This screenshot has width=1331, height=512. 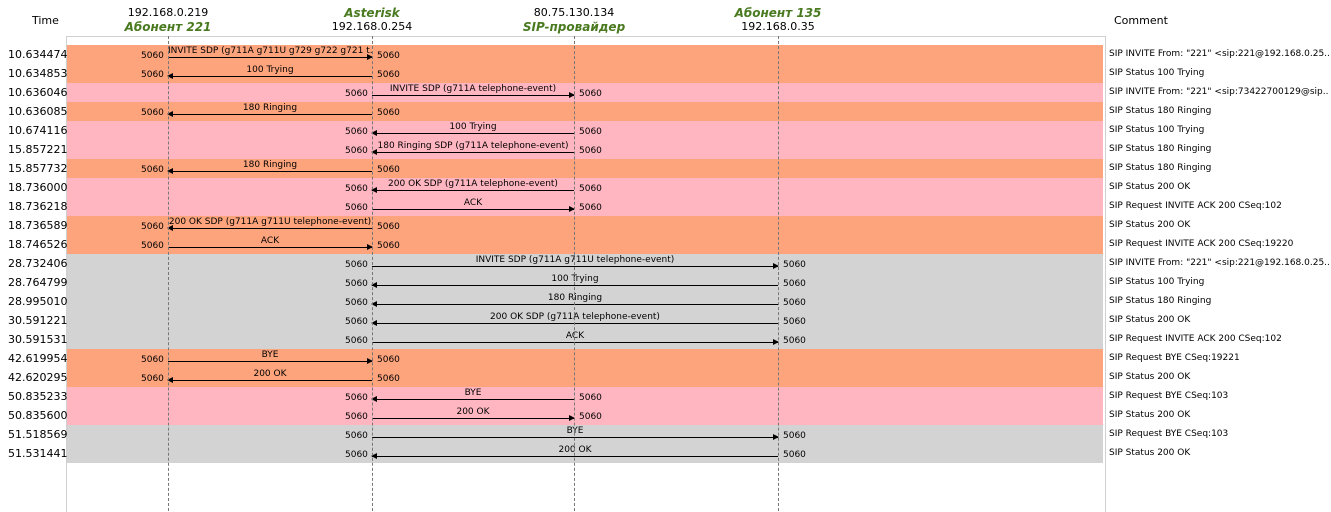 I want to click on row-time: 10.634853, so click(x=38, y=73).